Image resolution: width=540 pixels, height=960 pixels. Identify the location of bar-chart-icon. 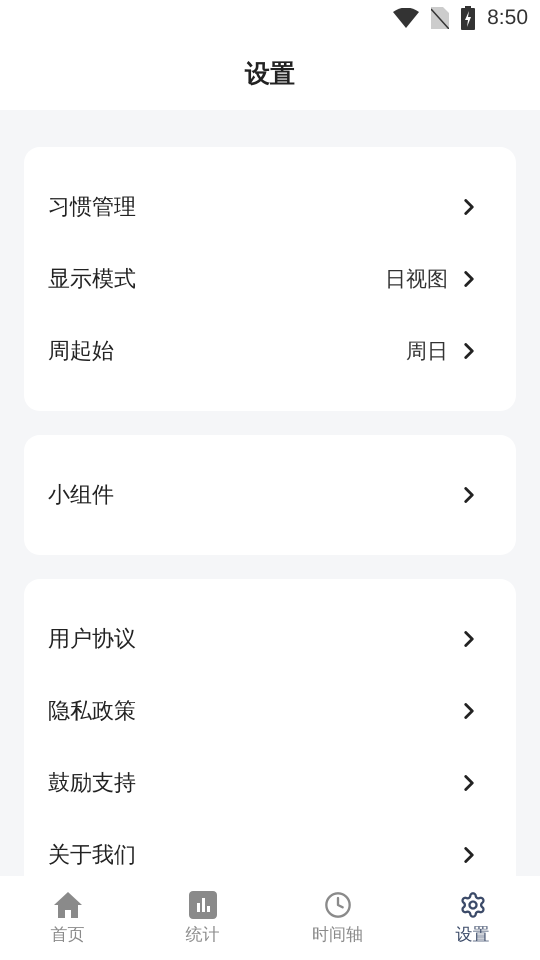
(202, 904).